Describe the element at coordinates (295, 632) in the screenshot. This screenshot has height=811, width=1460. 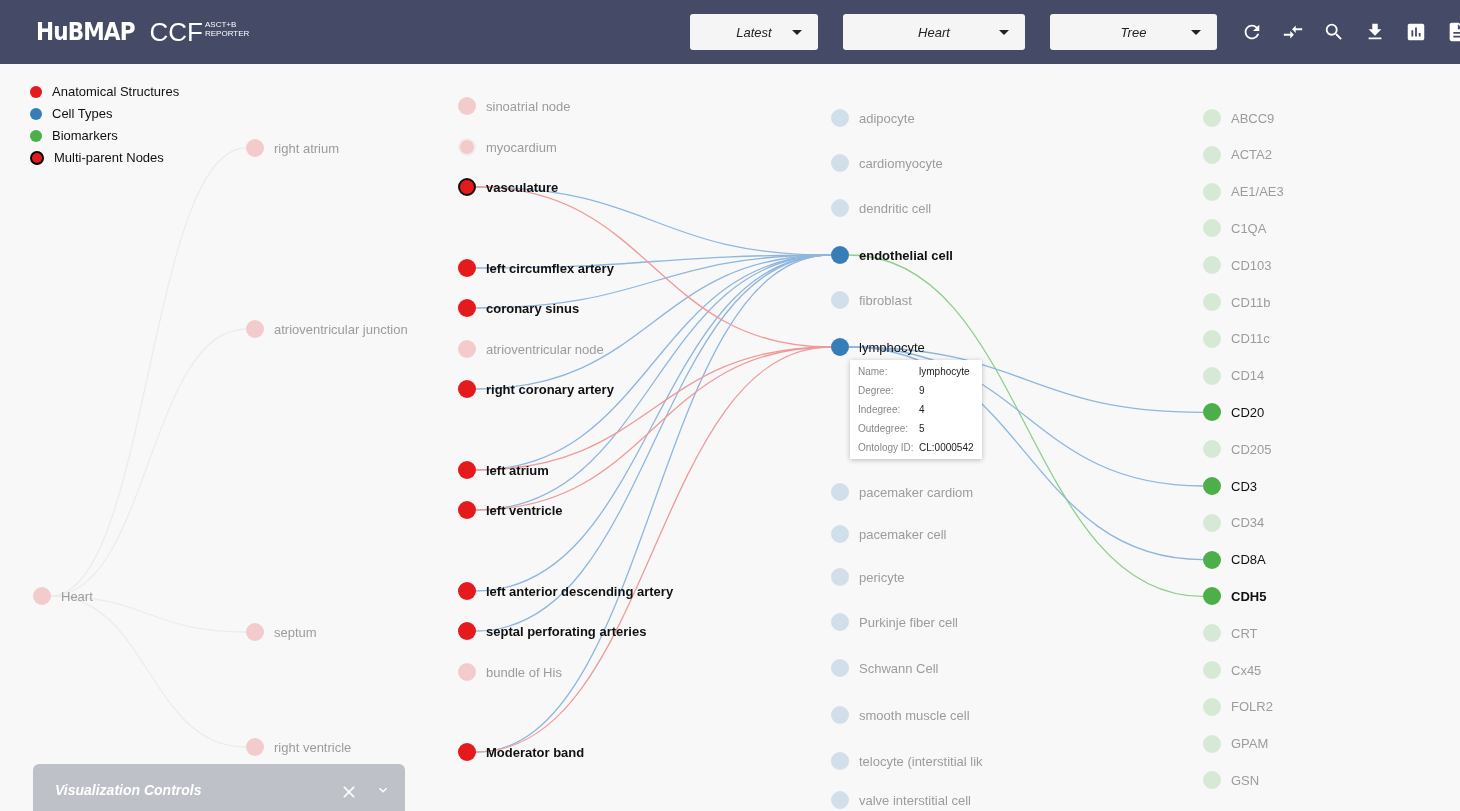
I see `node-label: septum` at that location.